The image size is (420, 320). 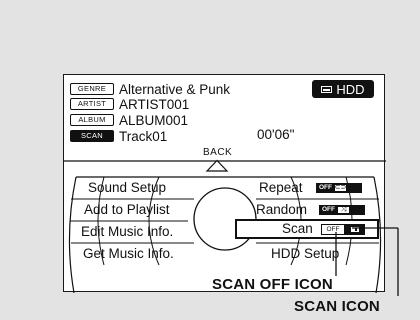 What do you see at coordinates (272, 284) in the screenshot?
I see `scan-off-icon-callout: SCAN OFF ICON` at bounding box center [272, 284].